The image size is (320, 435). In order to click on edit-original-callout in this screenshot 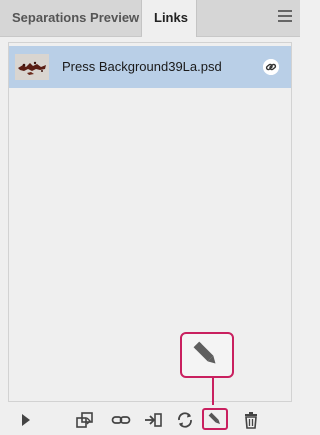, I will do `click(207, 355)`.